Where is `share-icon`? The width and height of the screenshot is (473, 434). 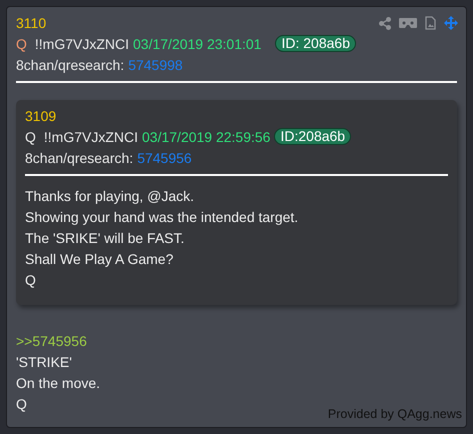
share-icon is located at coordinates (385, 23).